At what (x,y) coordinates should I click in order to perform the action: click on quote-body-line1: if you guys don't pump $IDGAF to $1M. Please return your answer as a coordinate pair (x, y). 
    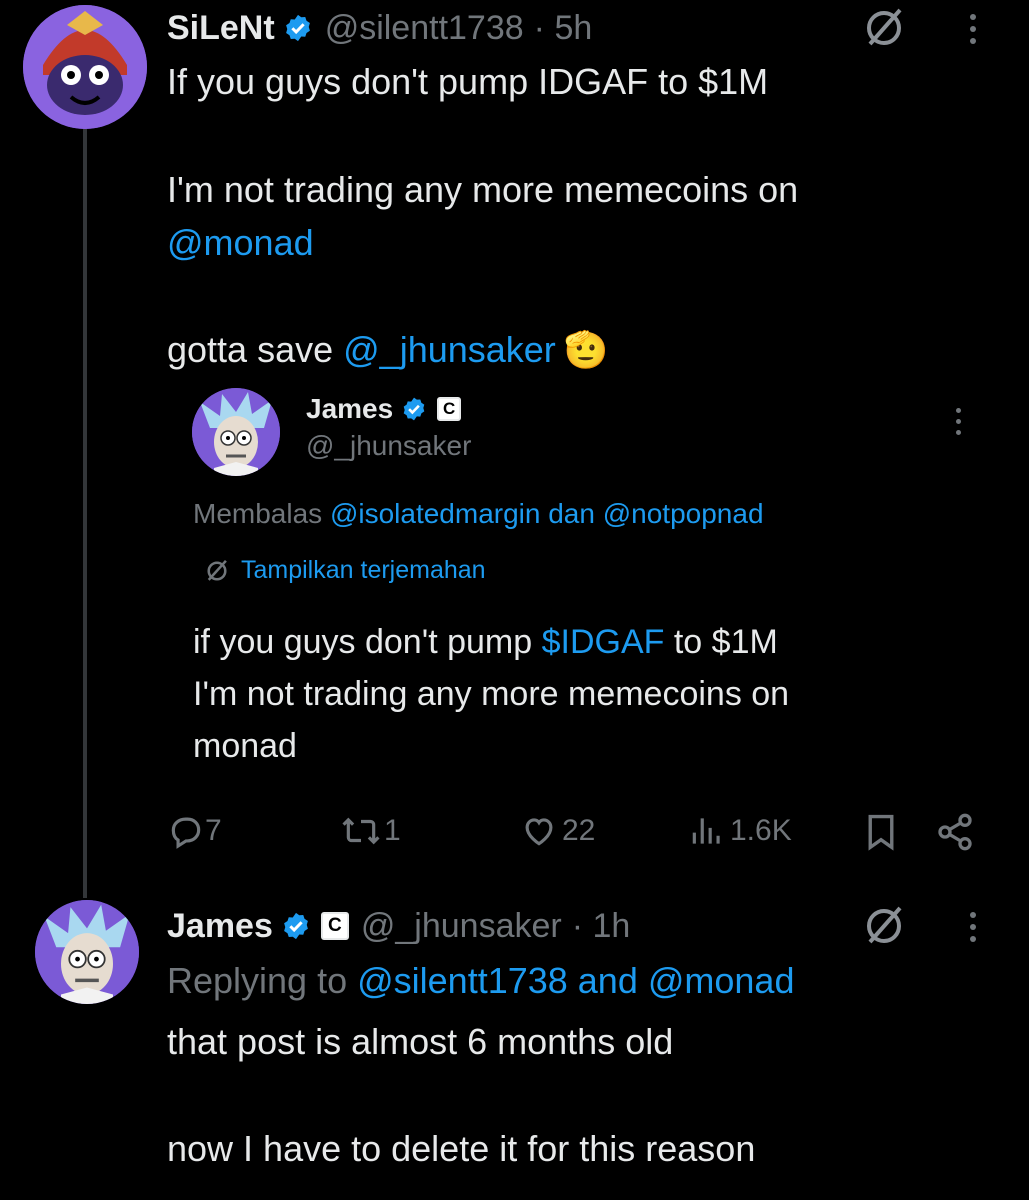
    Looking at the image, I should click on (491, 642).